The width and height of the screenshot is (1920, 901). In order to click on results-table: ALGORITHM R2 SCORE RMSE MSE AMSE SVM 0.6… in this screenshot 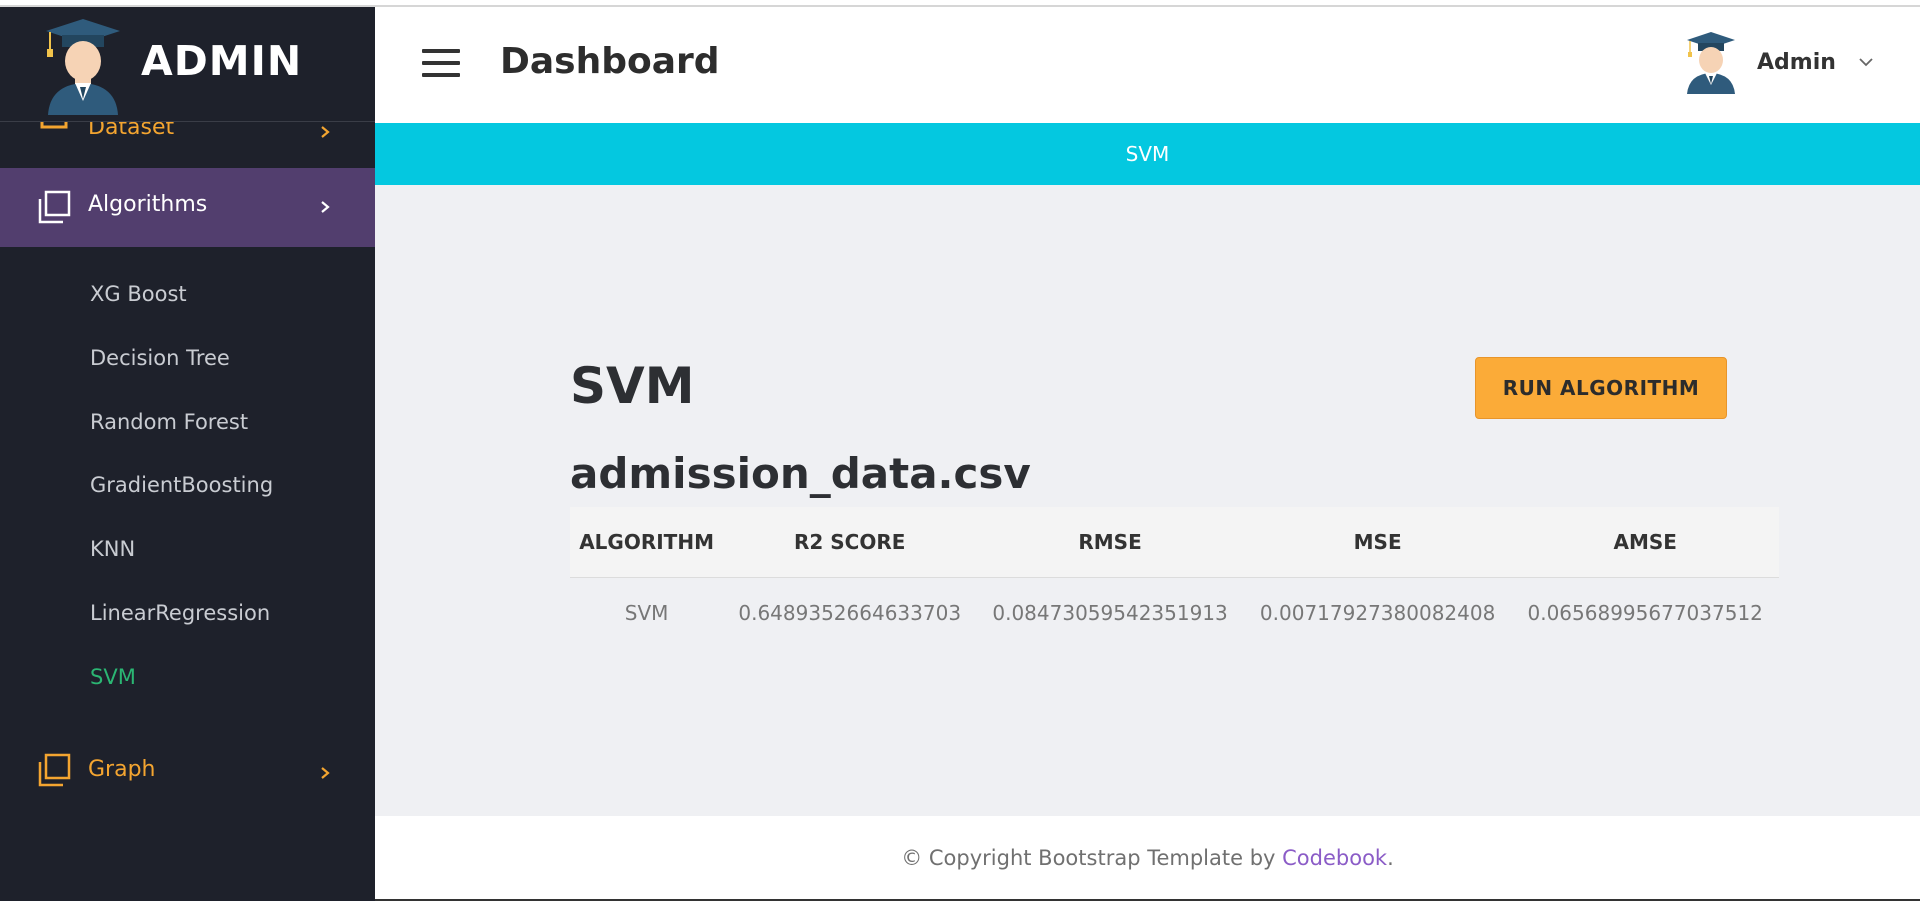, I will do `click(1174, 578)`.